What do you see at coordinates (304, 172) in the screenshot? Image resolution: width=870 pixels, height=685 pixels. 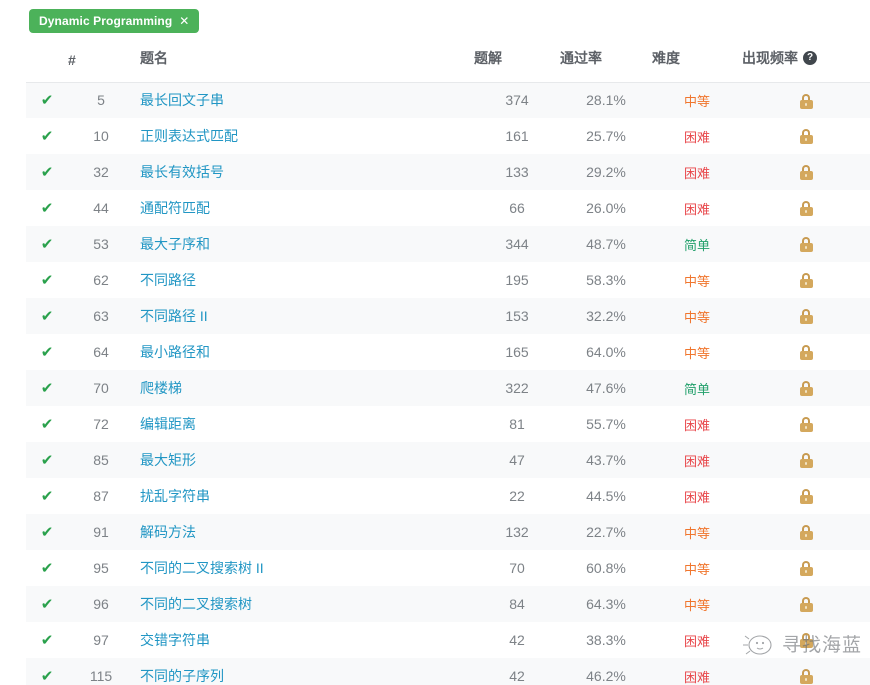 I see `cell-problem-title: 最长有效括号` at bounding box center [304, 172].